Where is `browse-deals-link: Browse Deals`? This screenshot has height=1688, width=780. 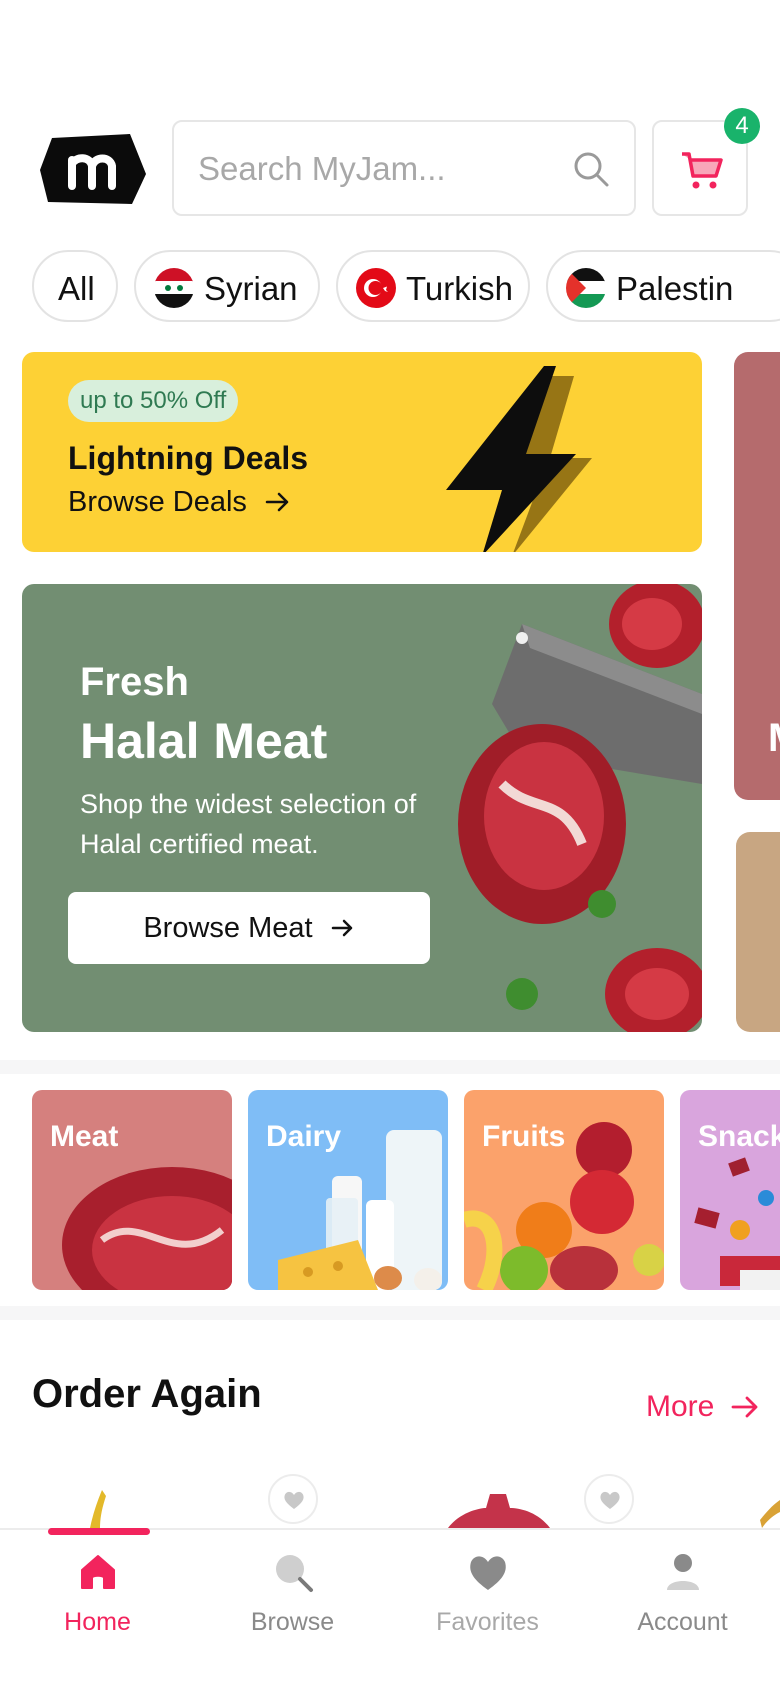 browse-deals-link: Browse Deals is located at coordinates (179, 502).